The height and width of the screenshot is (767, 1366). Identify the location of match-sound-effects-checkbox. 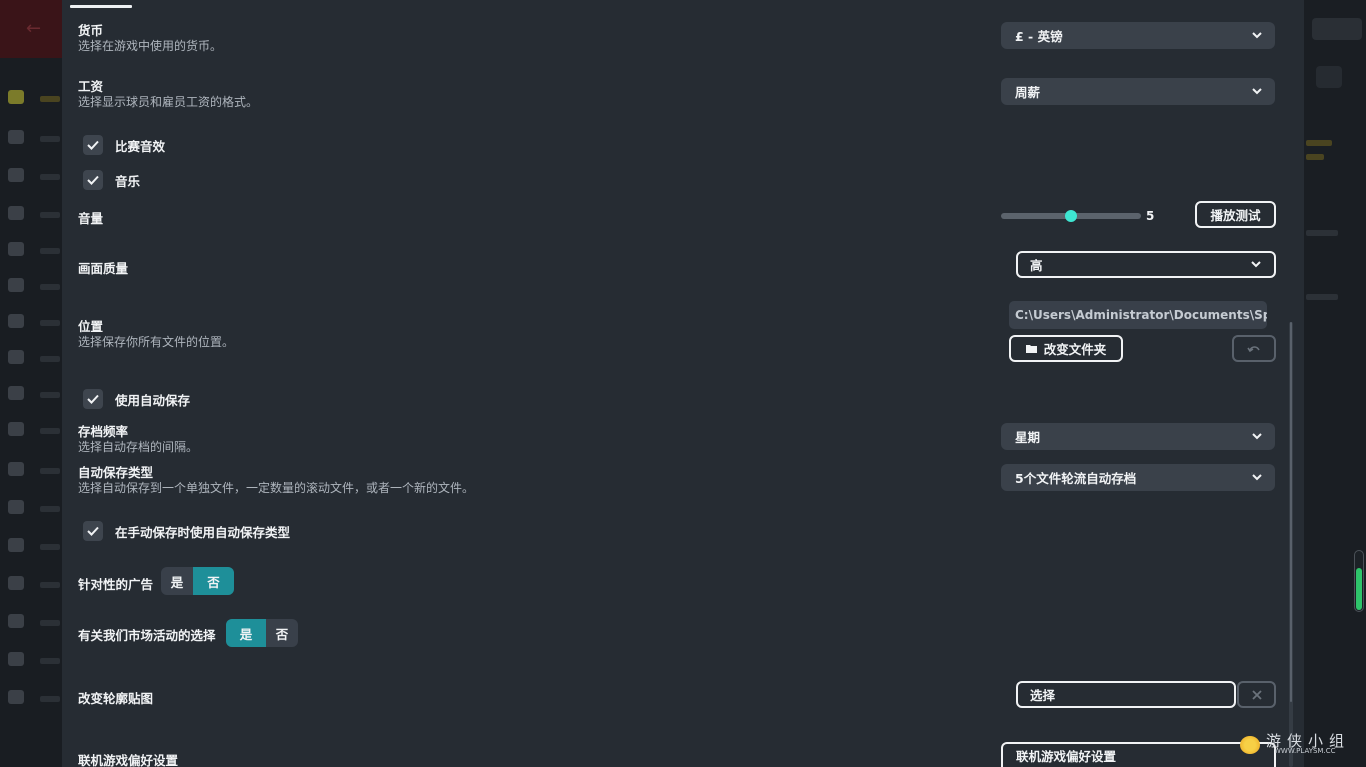
(93, 145).